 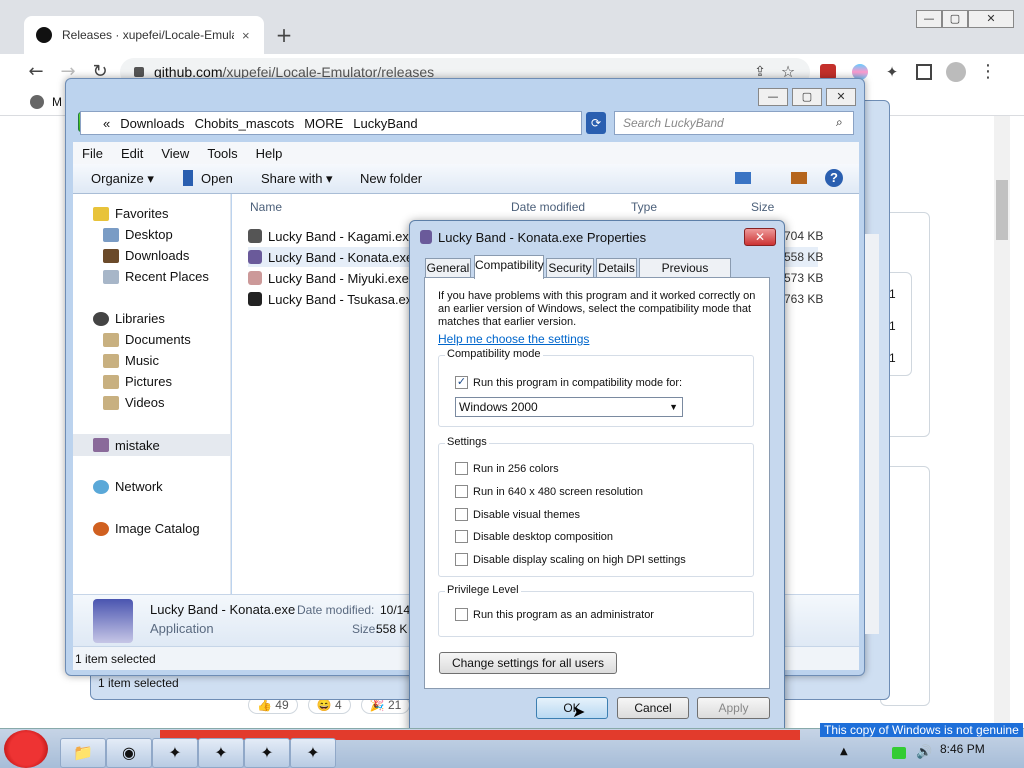 I want to click on nav-desktop: Desktop, so click(x=138, y=234).